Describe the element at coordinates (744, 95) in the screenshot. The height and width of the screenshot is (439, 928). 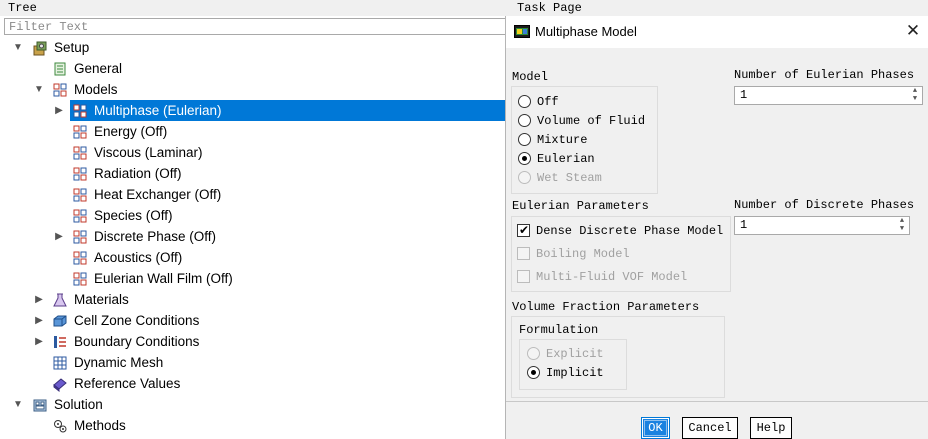
I see `spinner-value: 1` at that location.